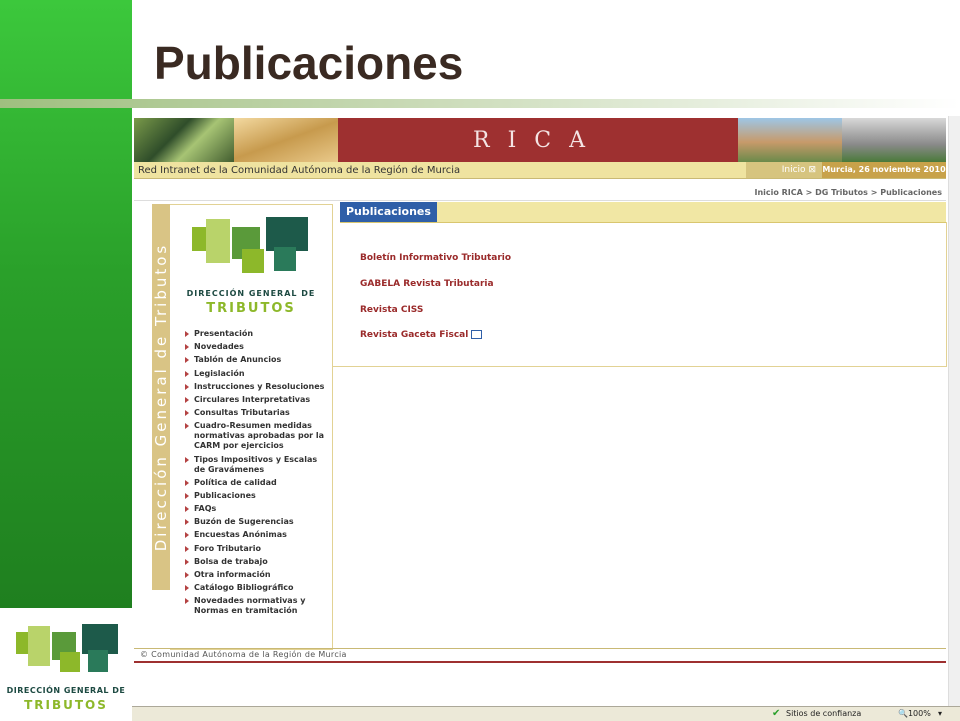  What do you see at coordinates (540, 648) in the screenshot?
I see `footer-divider` at bounding box center [540, 648].